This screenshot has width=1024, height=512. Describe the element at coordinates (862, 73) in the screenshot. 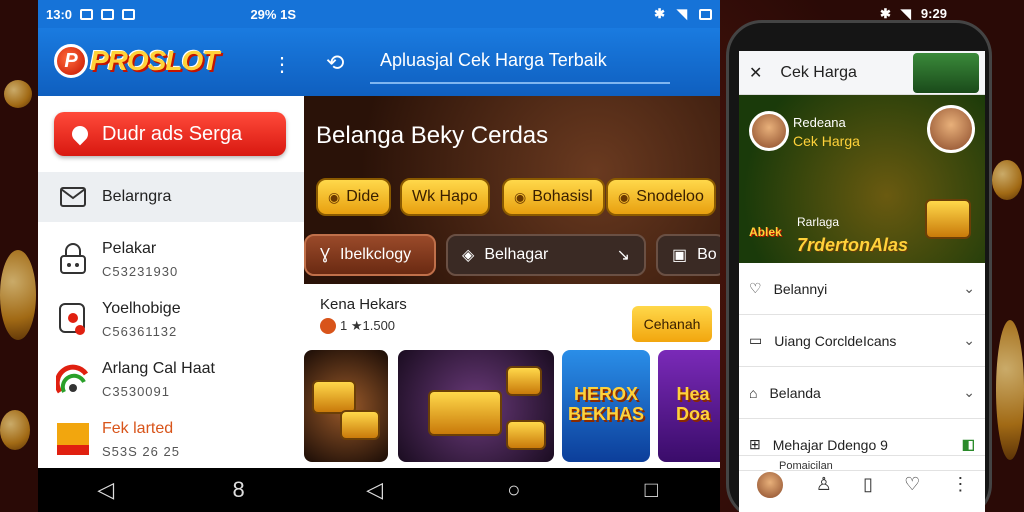

I see `screen-header: ✕ Cek Harga` at that location.